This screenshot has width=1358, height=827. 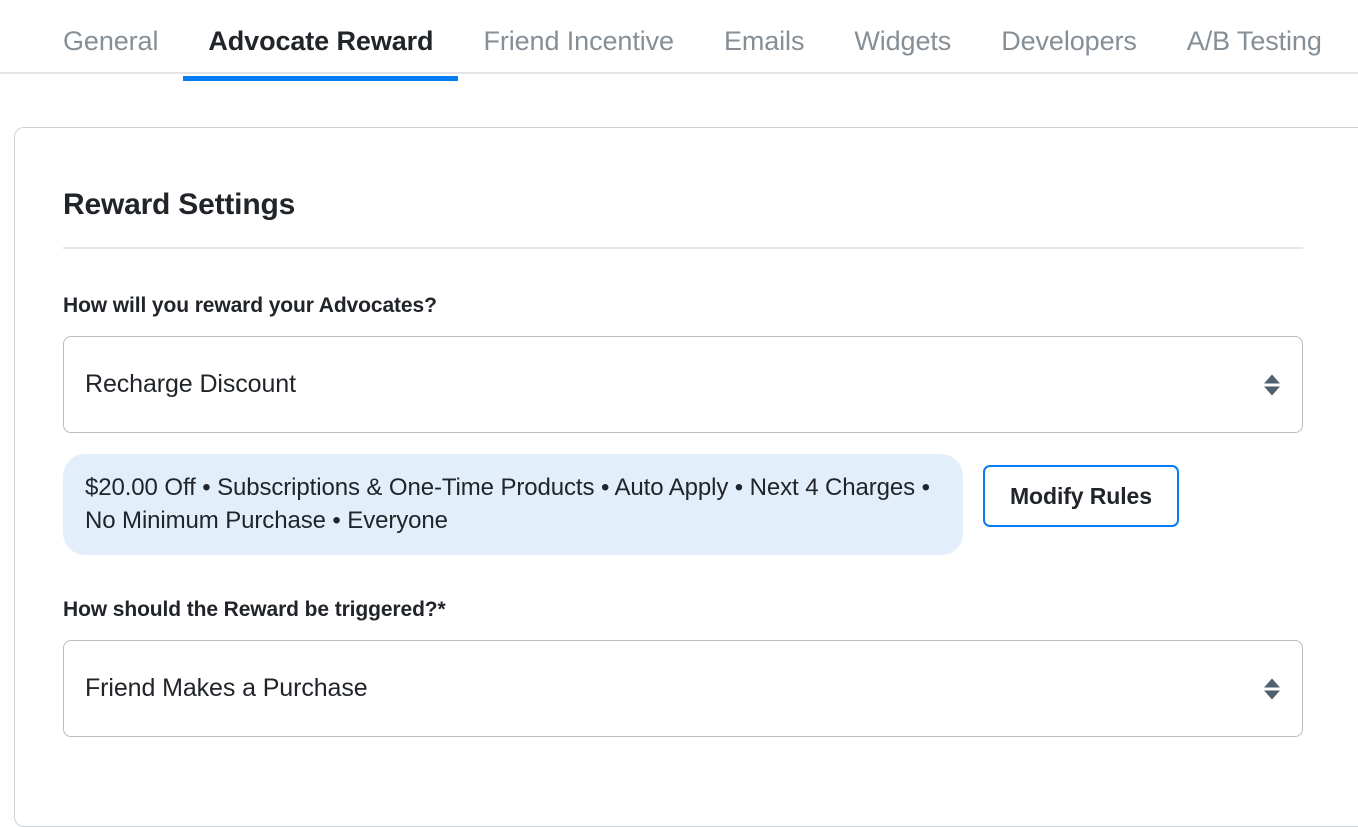 I want to click on tab-friend-incentive: Friend Incentive, so click(x=578, y=39).